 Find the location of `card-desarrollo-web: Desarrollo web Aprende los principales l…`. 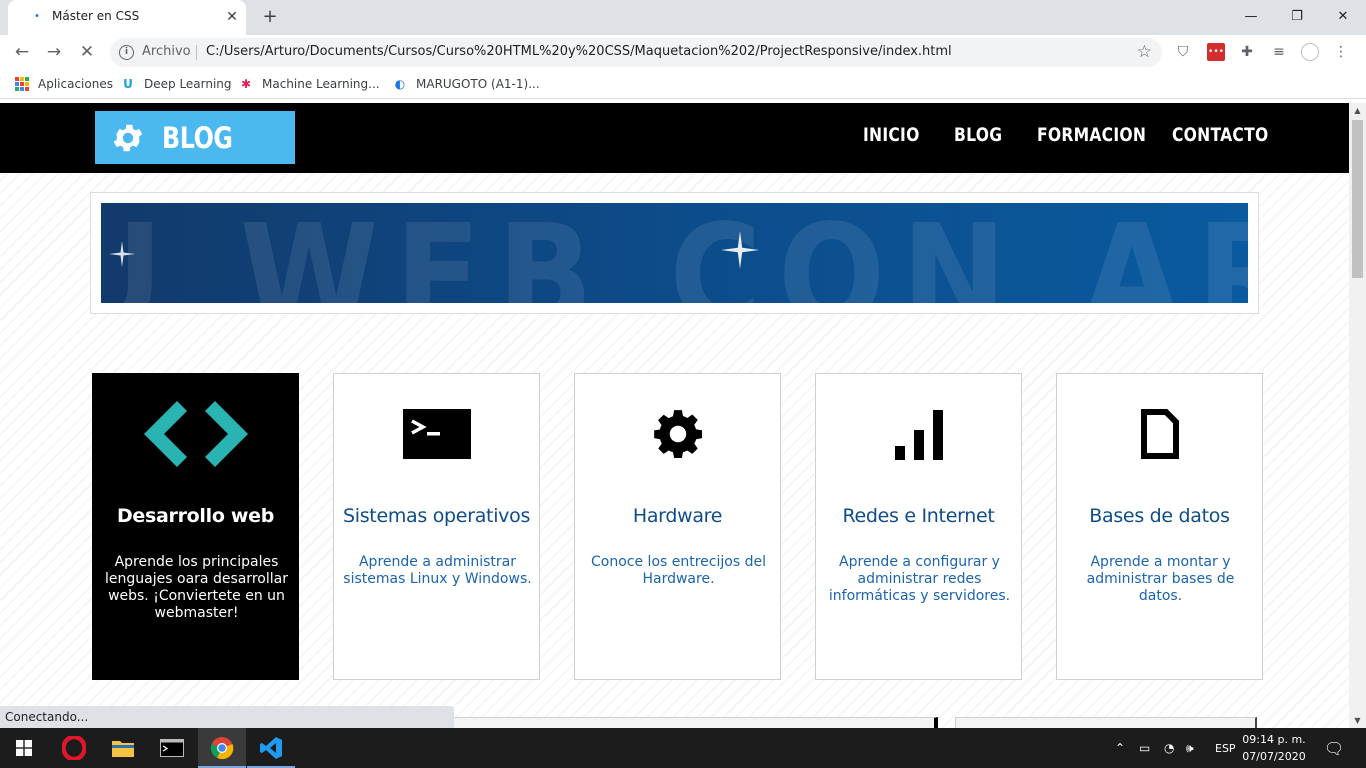

card-desarrollo-web: Desarrollo web Aprende los principales l… is located at coordinates (195, 526).